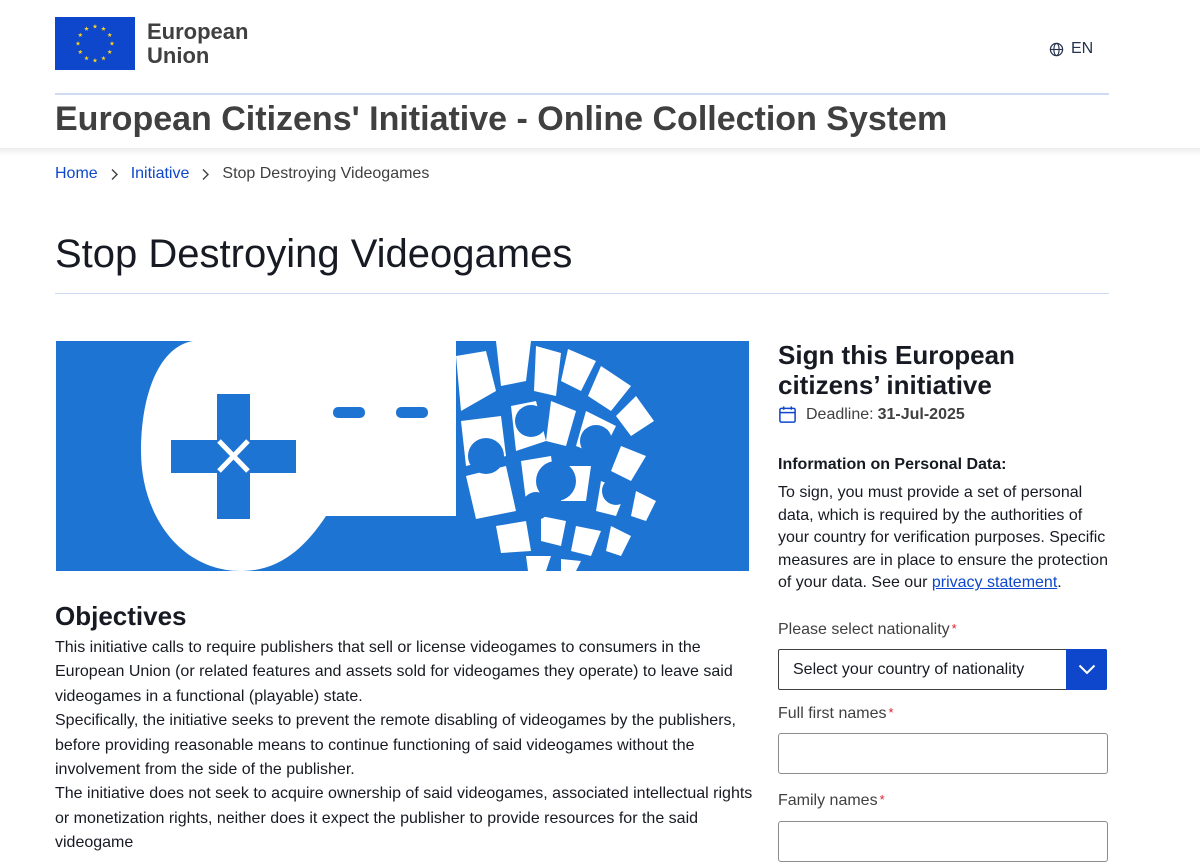  What do you see at coordinates (582, 293) in the screenshot?
I see `title-divider` at bounding box center [582, 293].